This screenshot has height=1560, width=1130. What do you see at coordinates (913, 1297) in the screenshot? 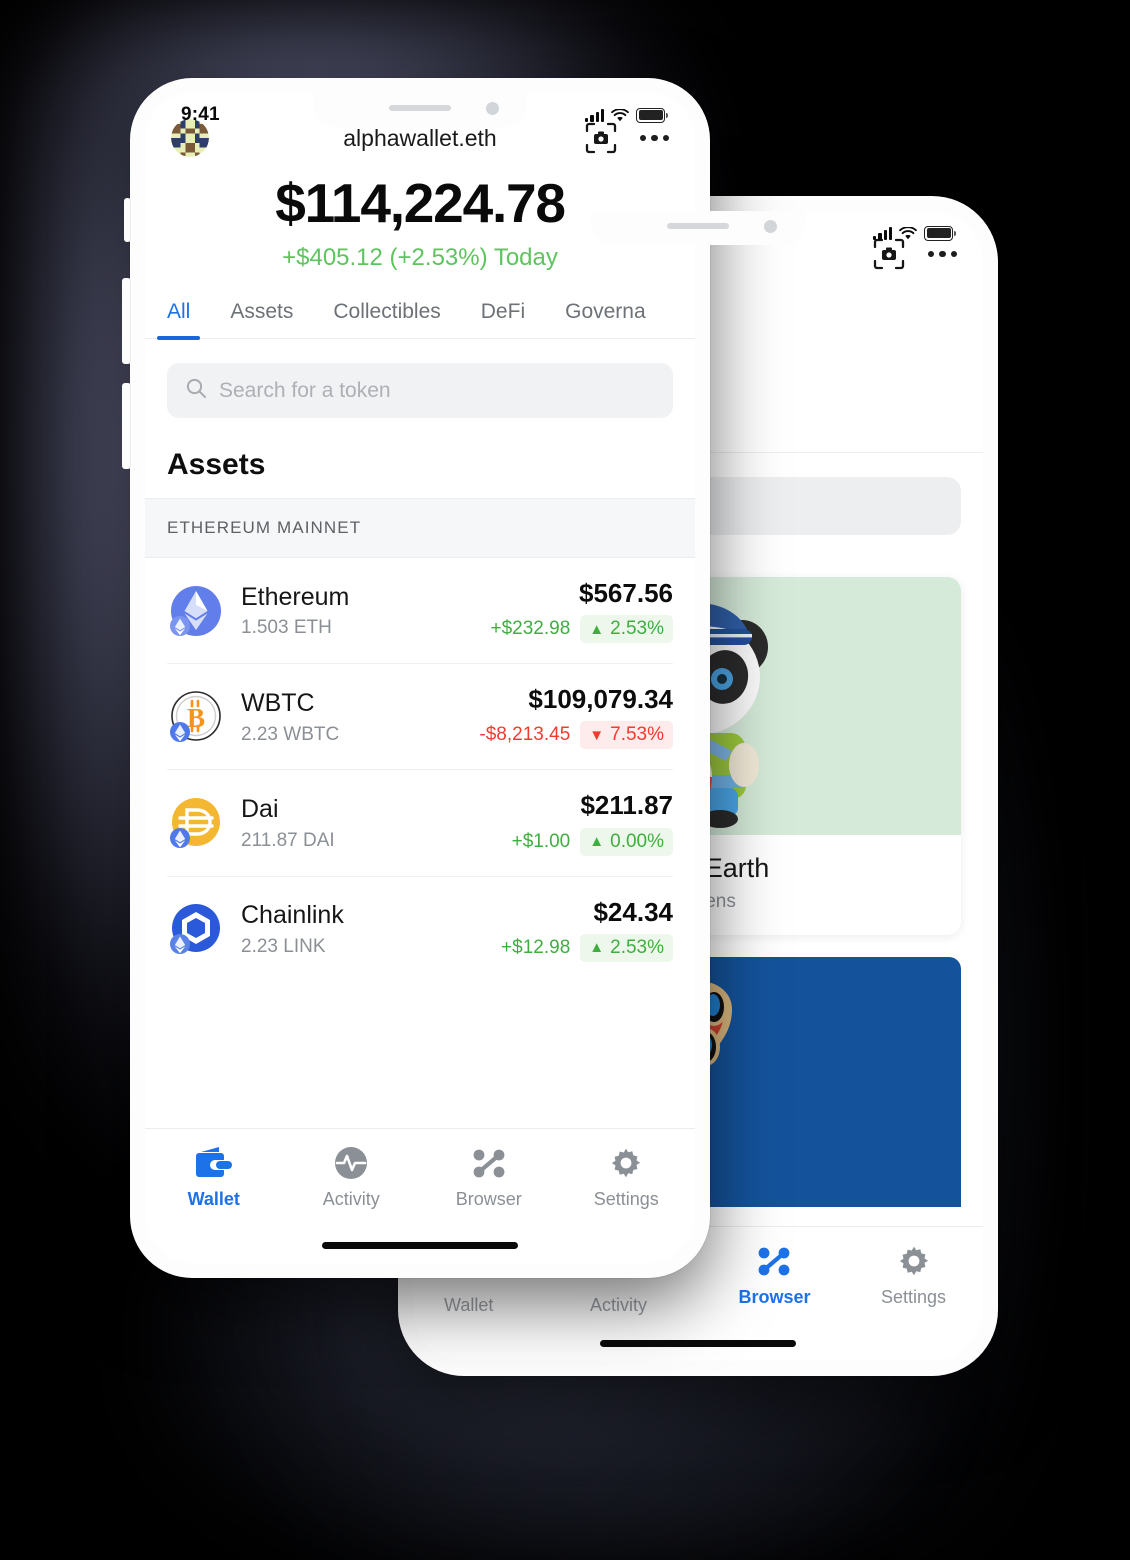
I see `back-tabbar-settings-label: Settings` at bounding box center [913, 1297].